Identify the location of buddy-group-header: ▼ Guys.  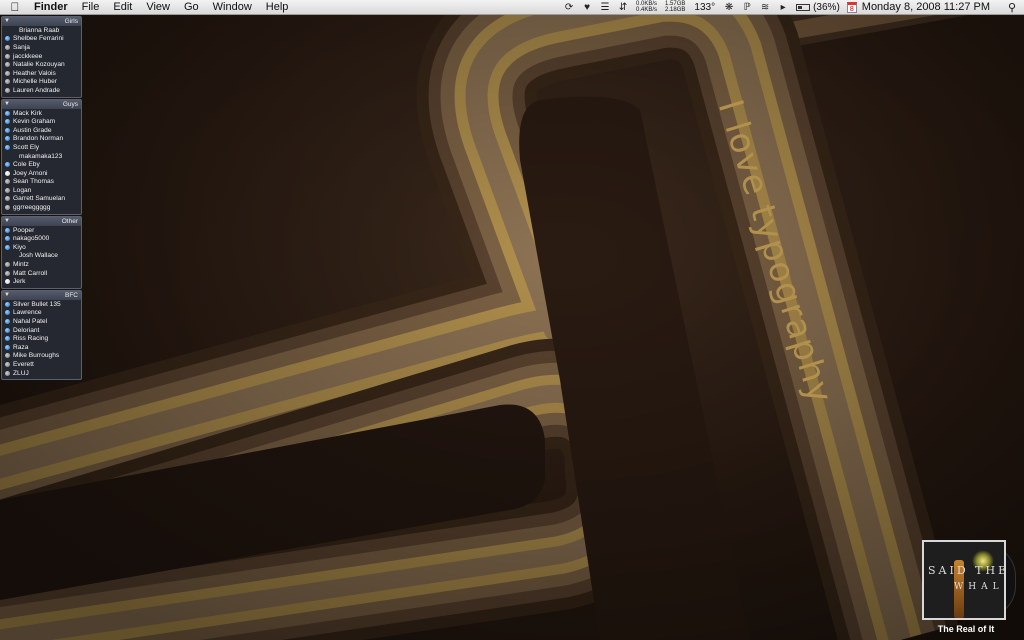
(41, 104).